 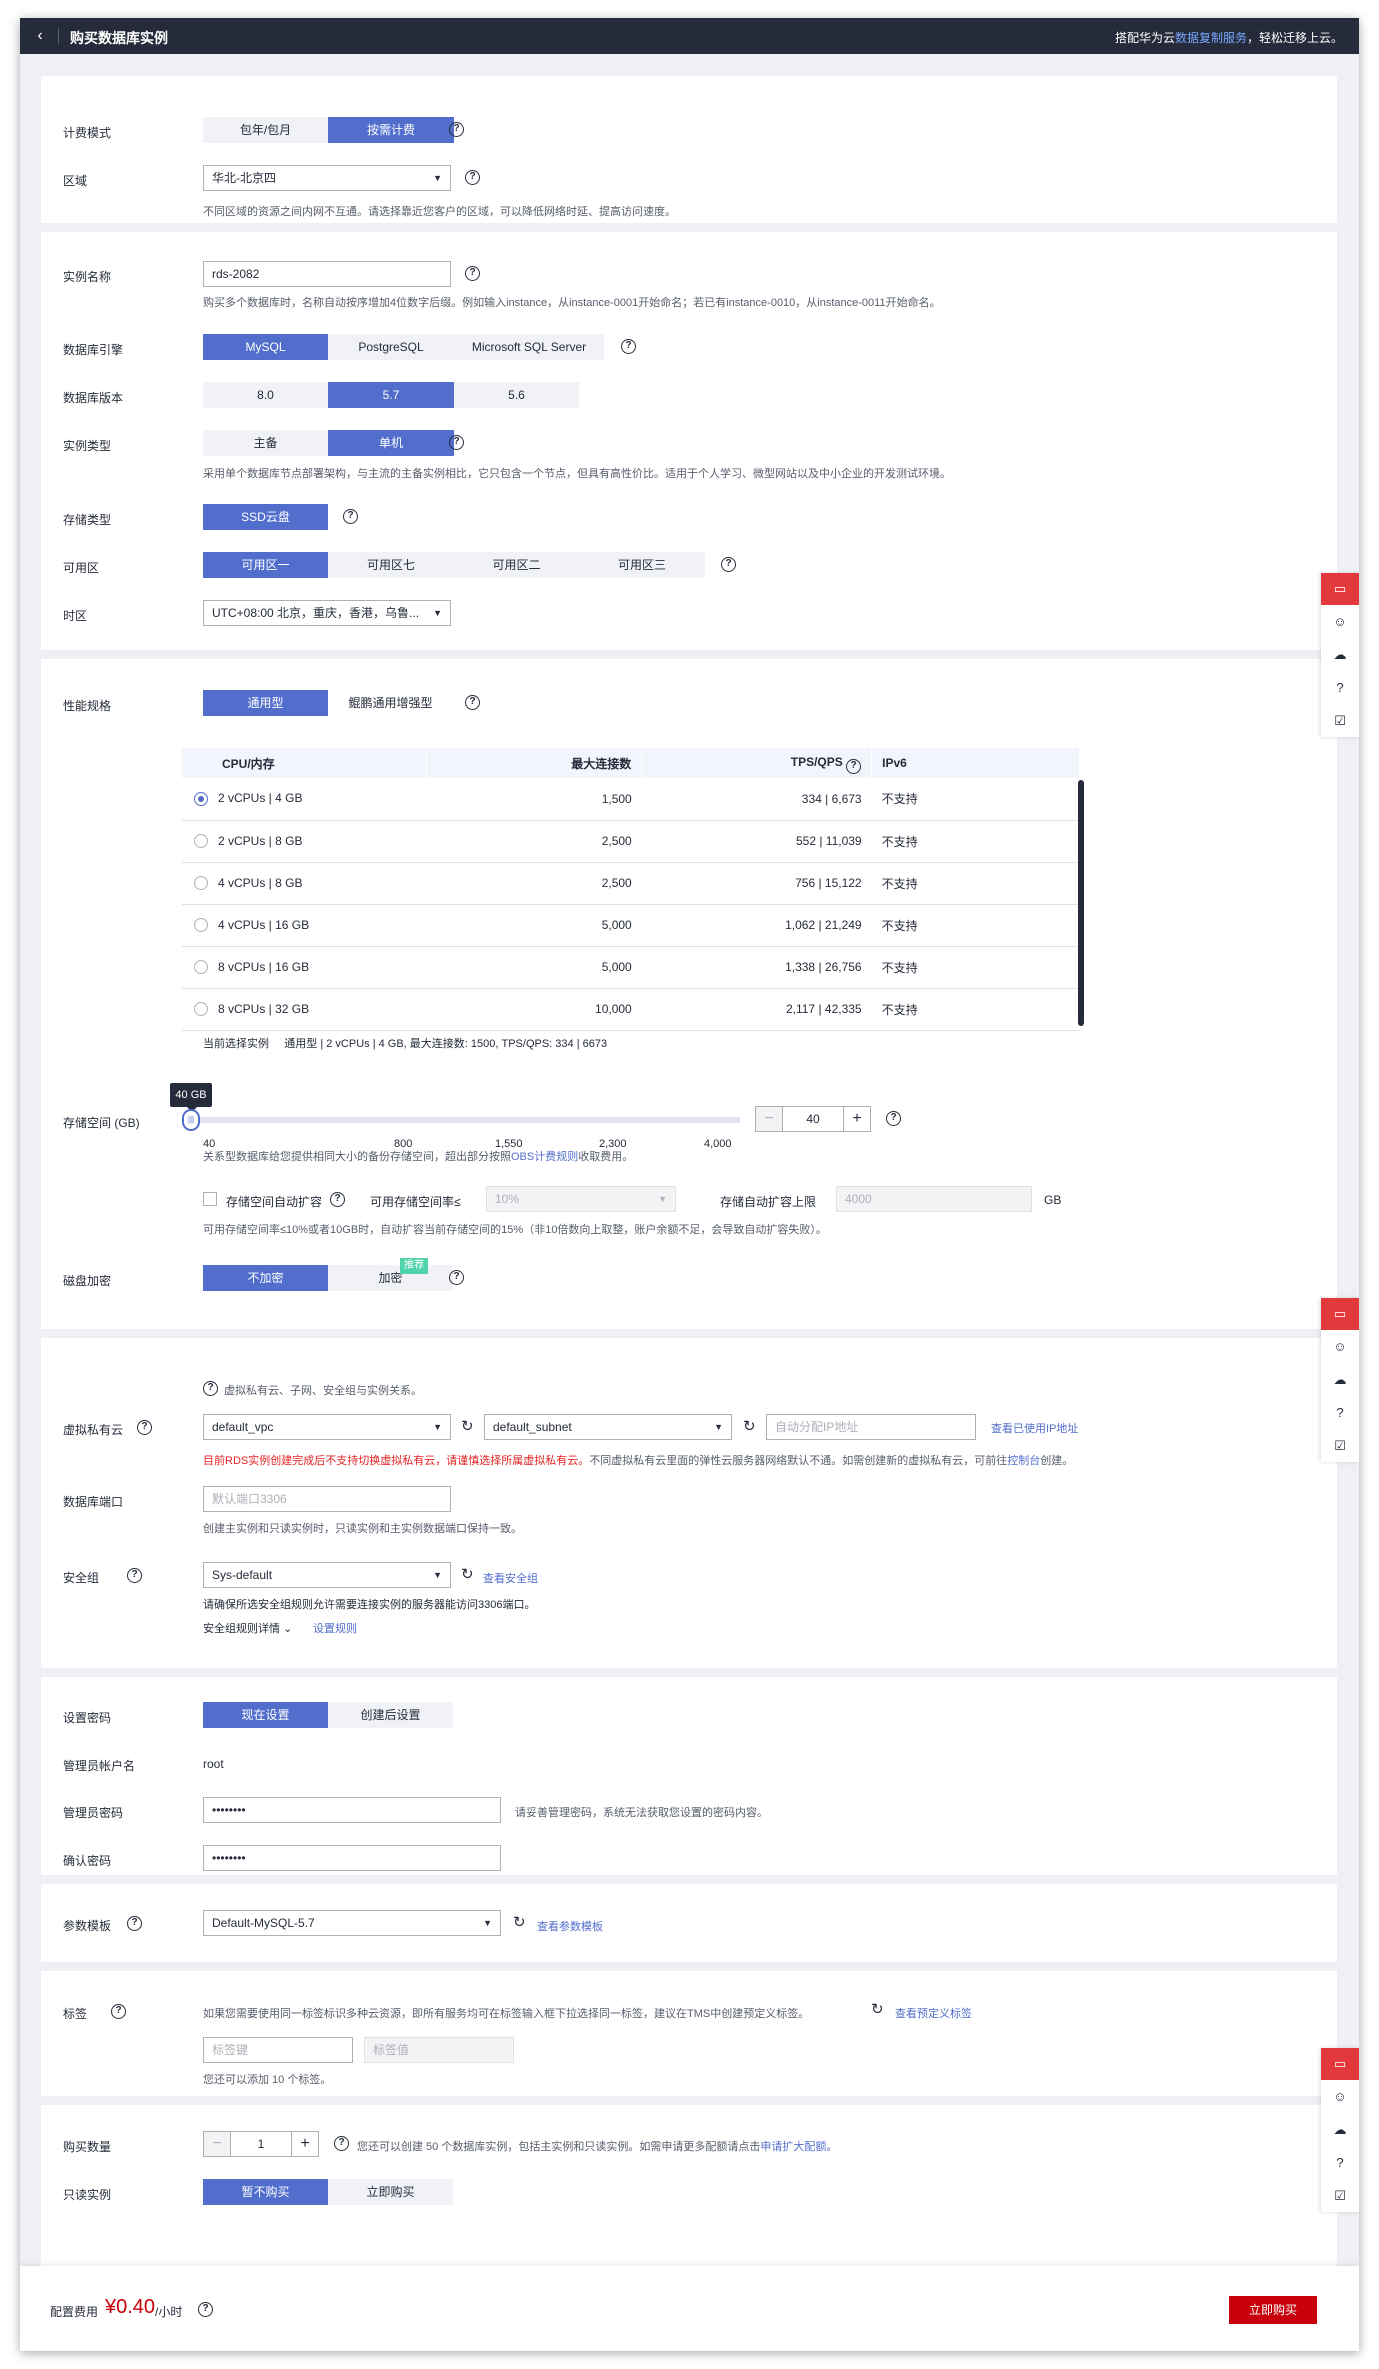 I want to click on type-option-single: 单机, so click(x=391, y=443).